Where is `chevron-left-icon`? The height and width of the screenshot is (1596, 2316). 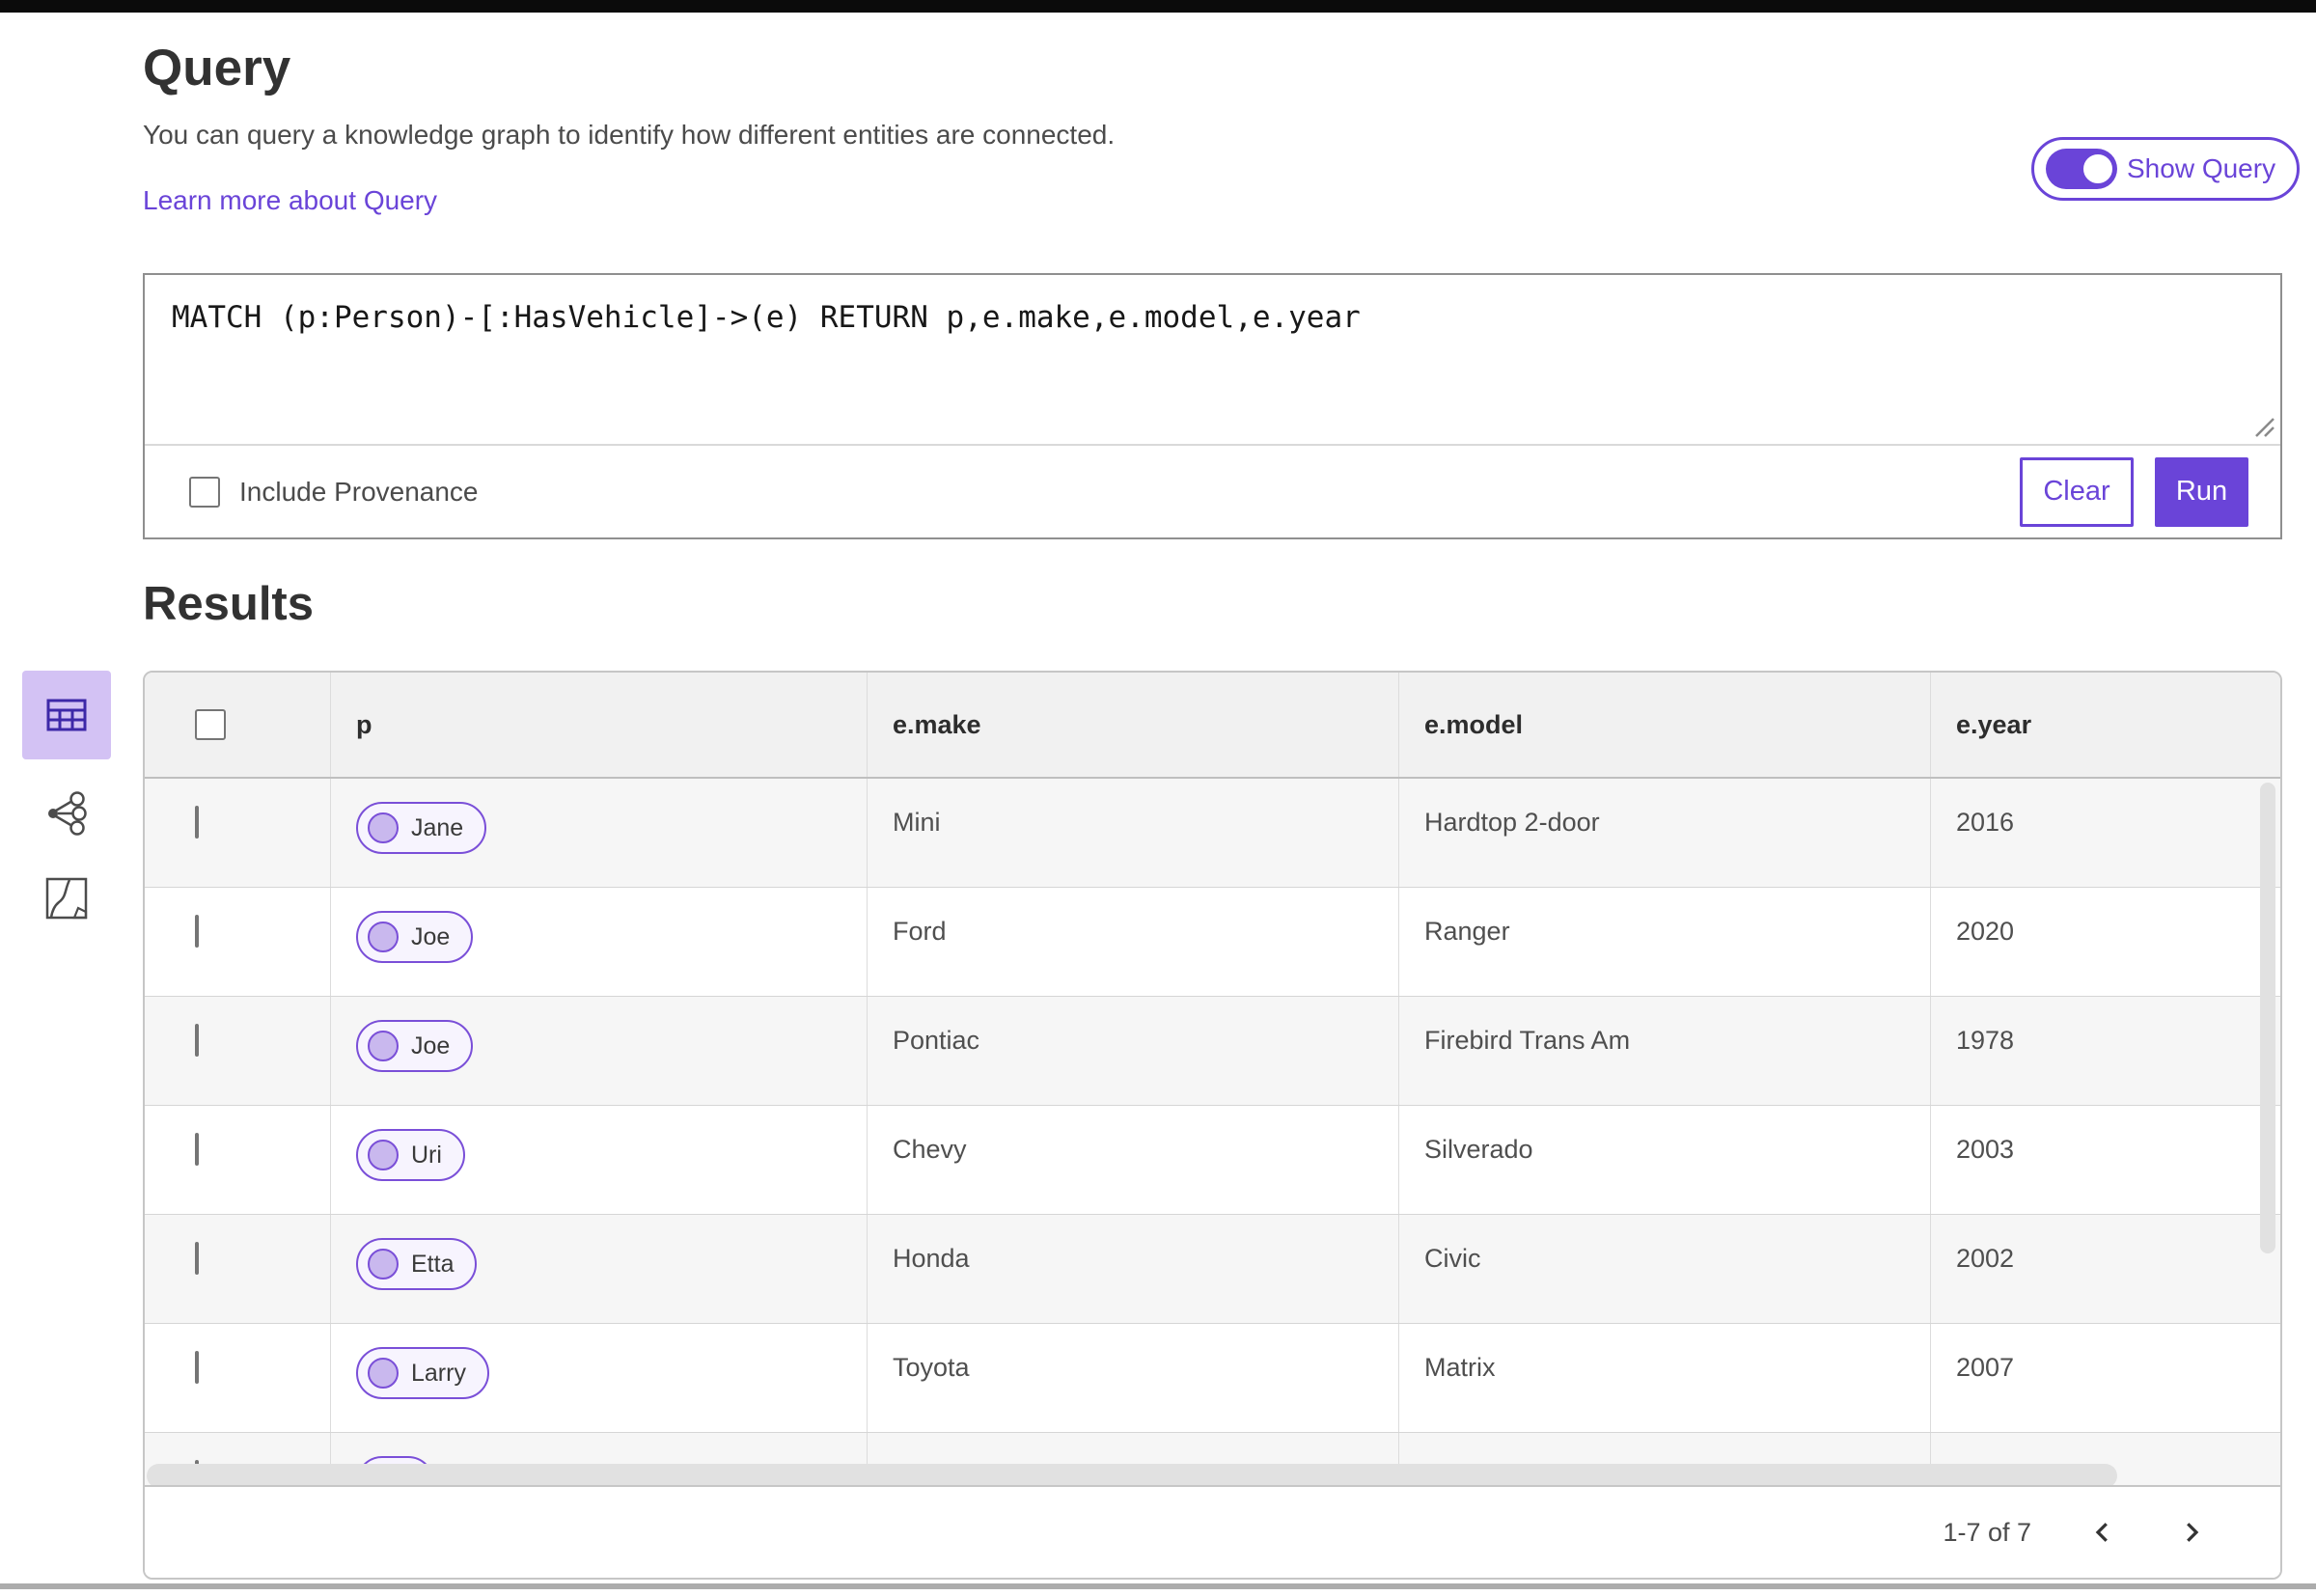
chevron-left-icon is located at coordinates (2101, 1533).